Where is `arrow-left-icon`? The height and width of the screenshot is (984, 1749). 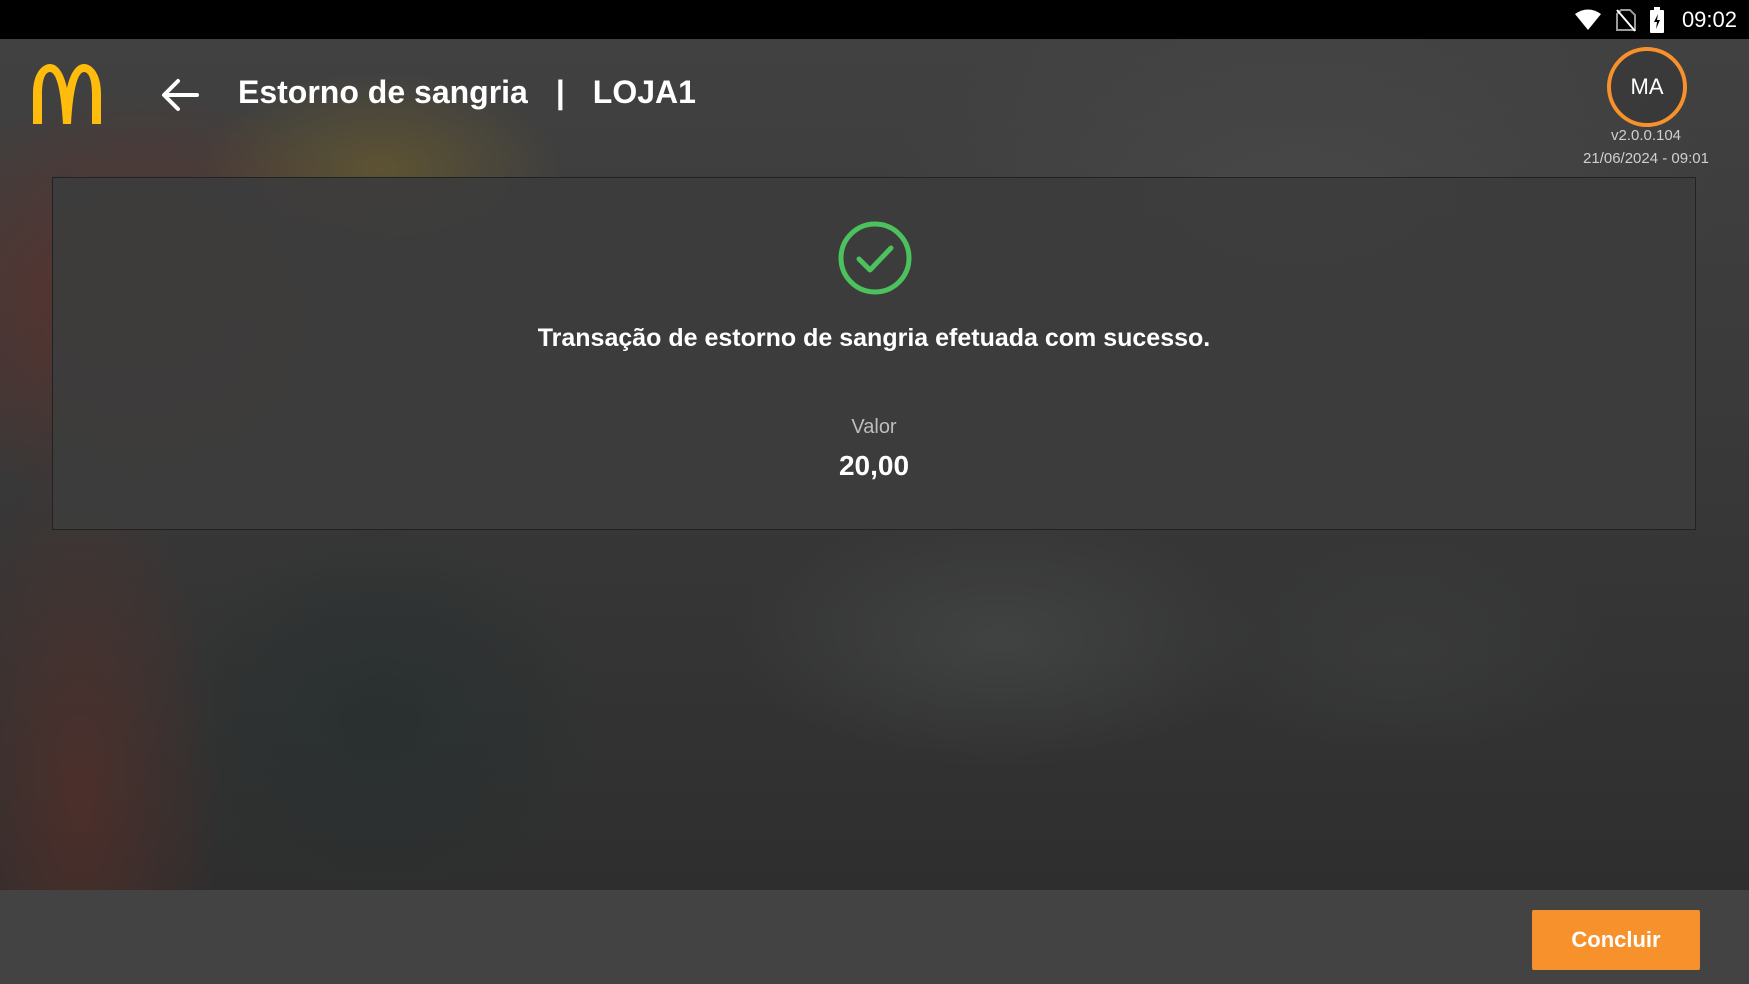 arrow-left-icon is located at coordinates (180, 95).